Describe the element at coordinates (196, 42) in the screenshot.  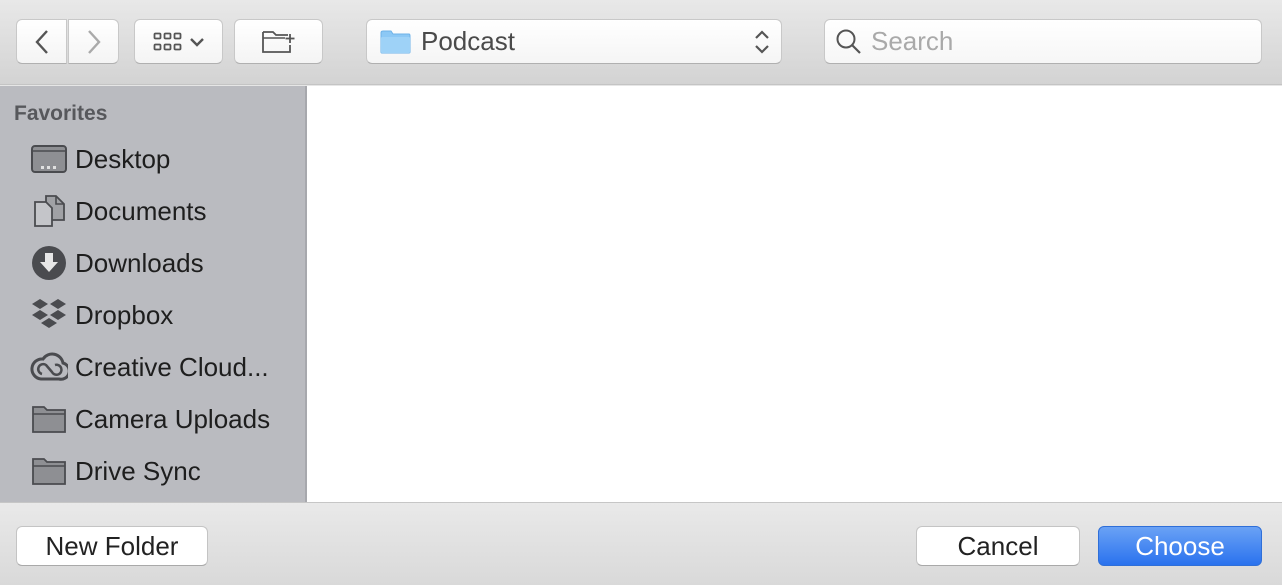
I see `chevron-down-icon` at that location.